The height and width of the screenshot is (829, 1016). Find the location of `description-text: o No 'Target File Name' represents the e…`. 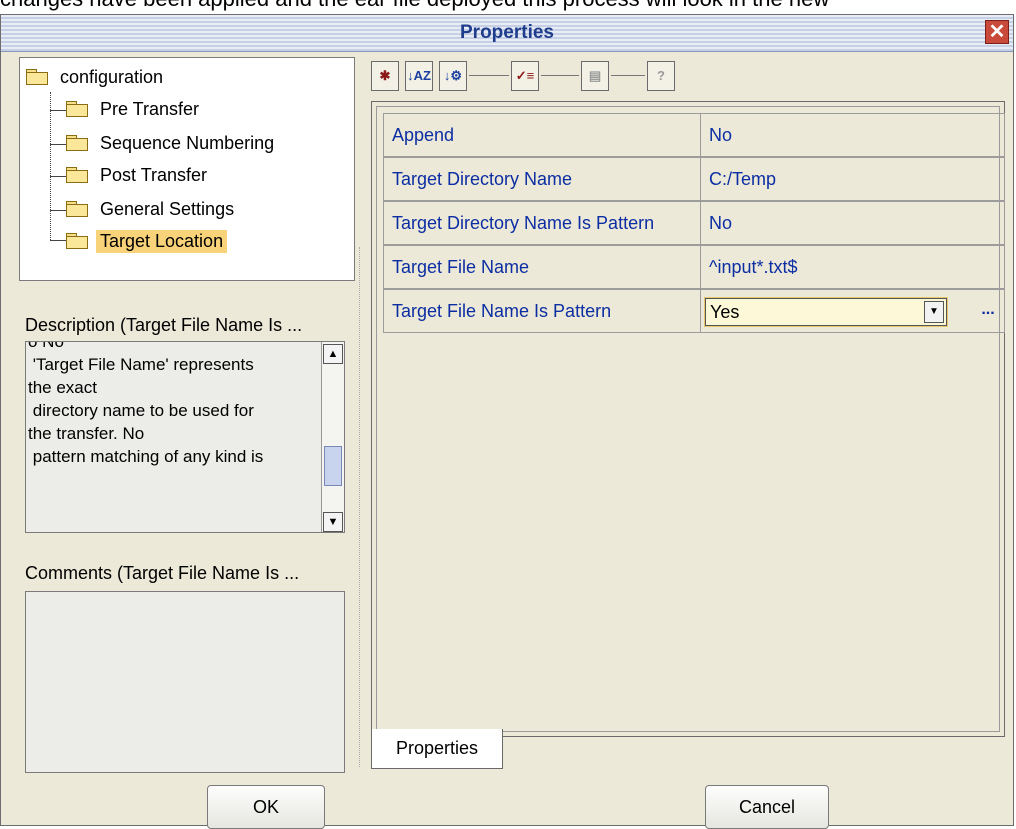

description-text: o No 'Target File Name' represents the e… is located at coordinates (146, 403).